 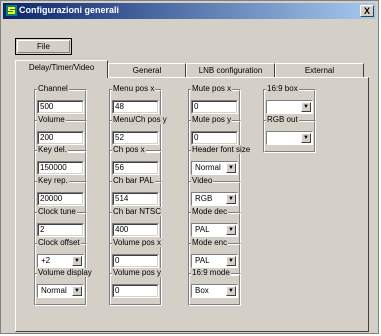 I want to click on input-key-rep: 20000, so click(x=60, y=199).